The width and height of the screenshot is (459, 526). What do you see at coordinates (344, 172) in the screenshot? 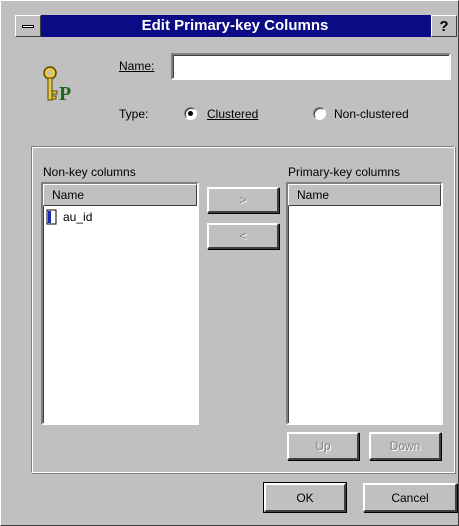
I see `primary-key-columns-label: Primary-key columns` at bounding box center [344, 172].